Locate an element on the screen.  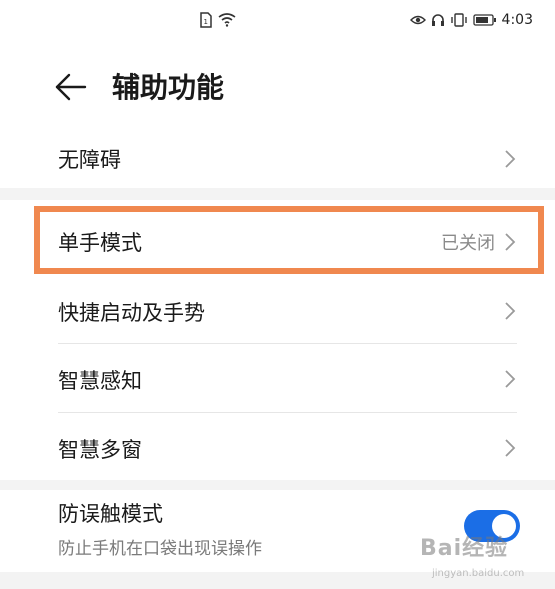
toggle-sublabel: 防止手机在口袋出现误操作 is located at coordinates (160, 549).